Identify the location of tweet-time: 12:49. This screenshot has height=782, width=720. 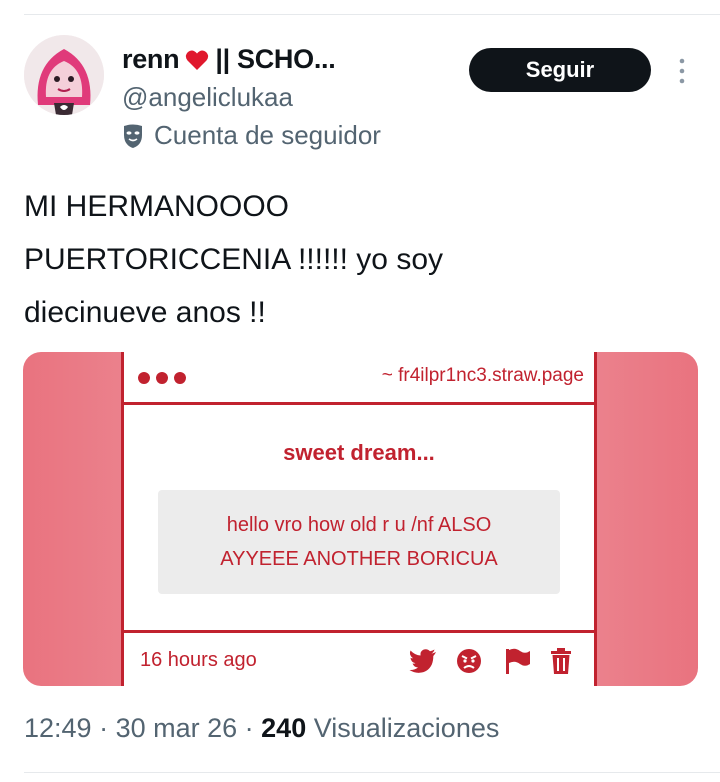
(58, 728).